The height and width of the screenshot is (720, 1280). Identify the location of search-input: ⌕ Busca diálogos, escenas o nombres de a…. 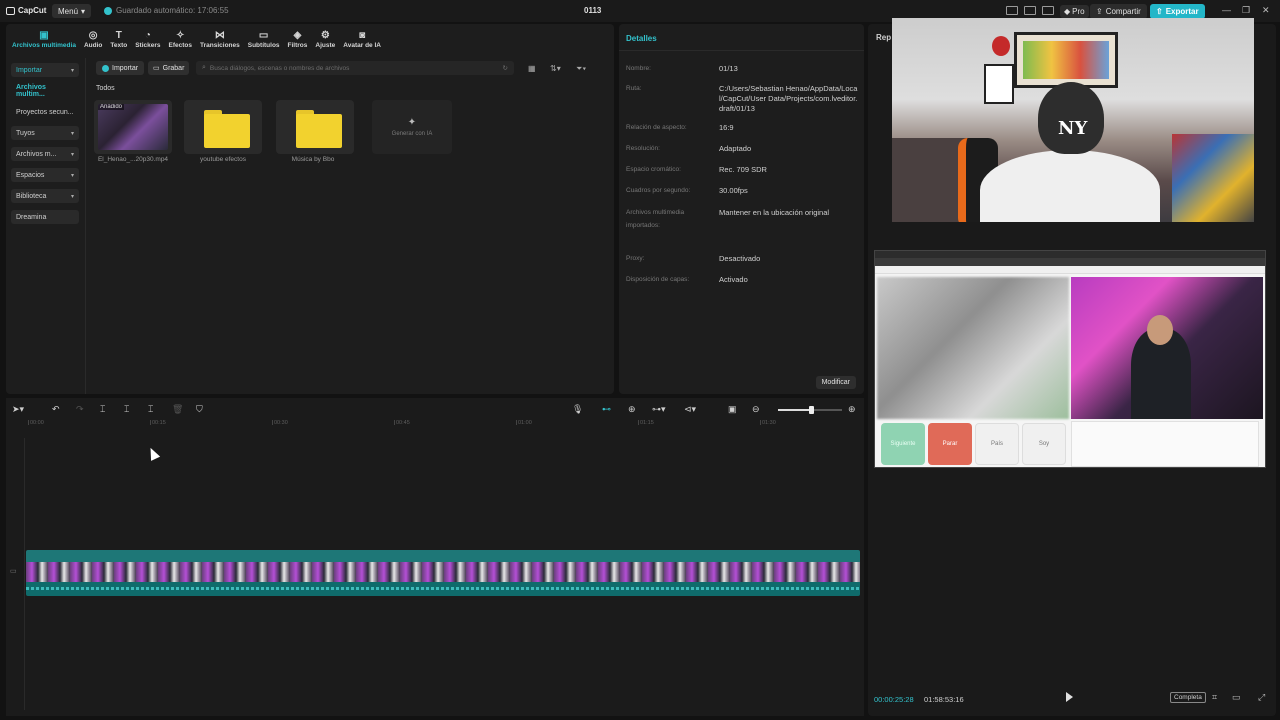
(355, 68).